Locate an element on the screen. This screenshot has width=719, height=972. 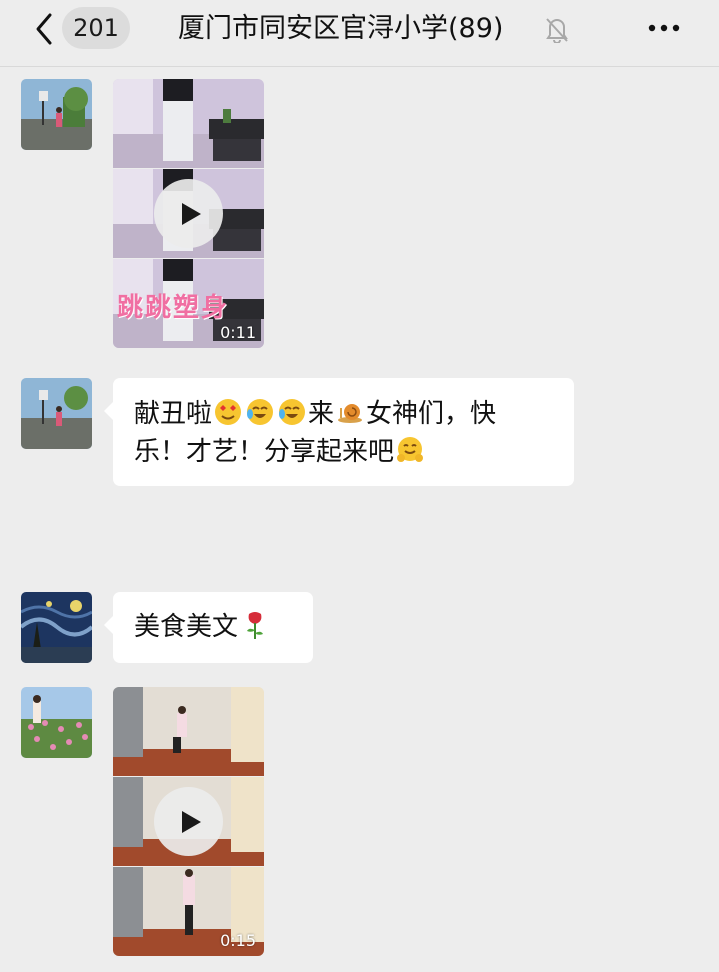
video-caption-text: 跳跳塑身 is located at coordinates (173, 308).